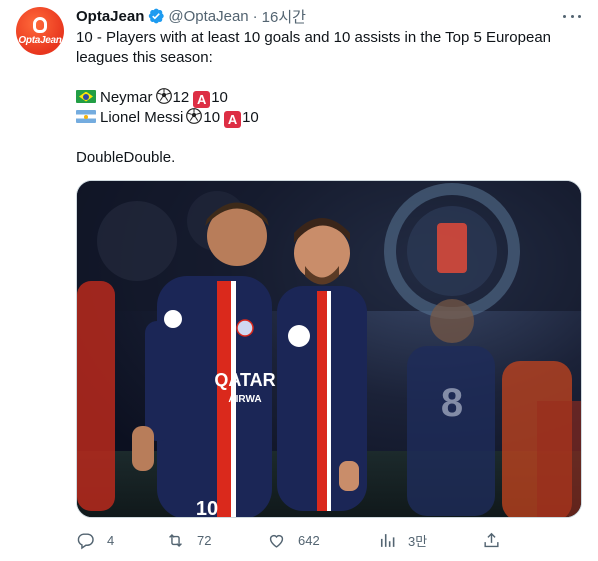 This screenshot has width=598, height=561. Describe the element at coordinates (244, 399) in the screenshot. I see `sponsor-subtext: AIRWA` at that location.